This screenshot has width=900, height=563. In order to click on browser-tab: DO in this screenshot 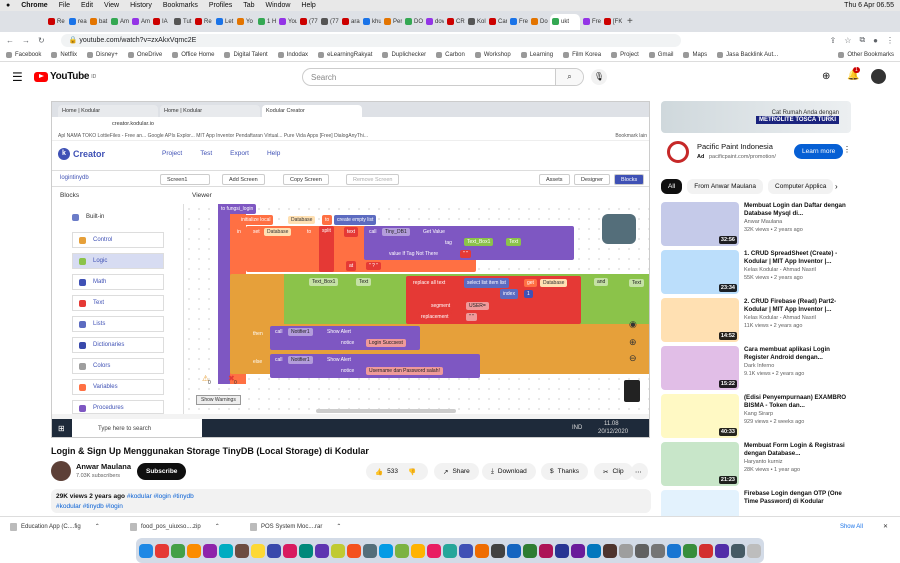, I will do `click(413, 22)`.